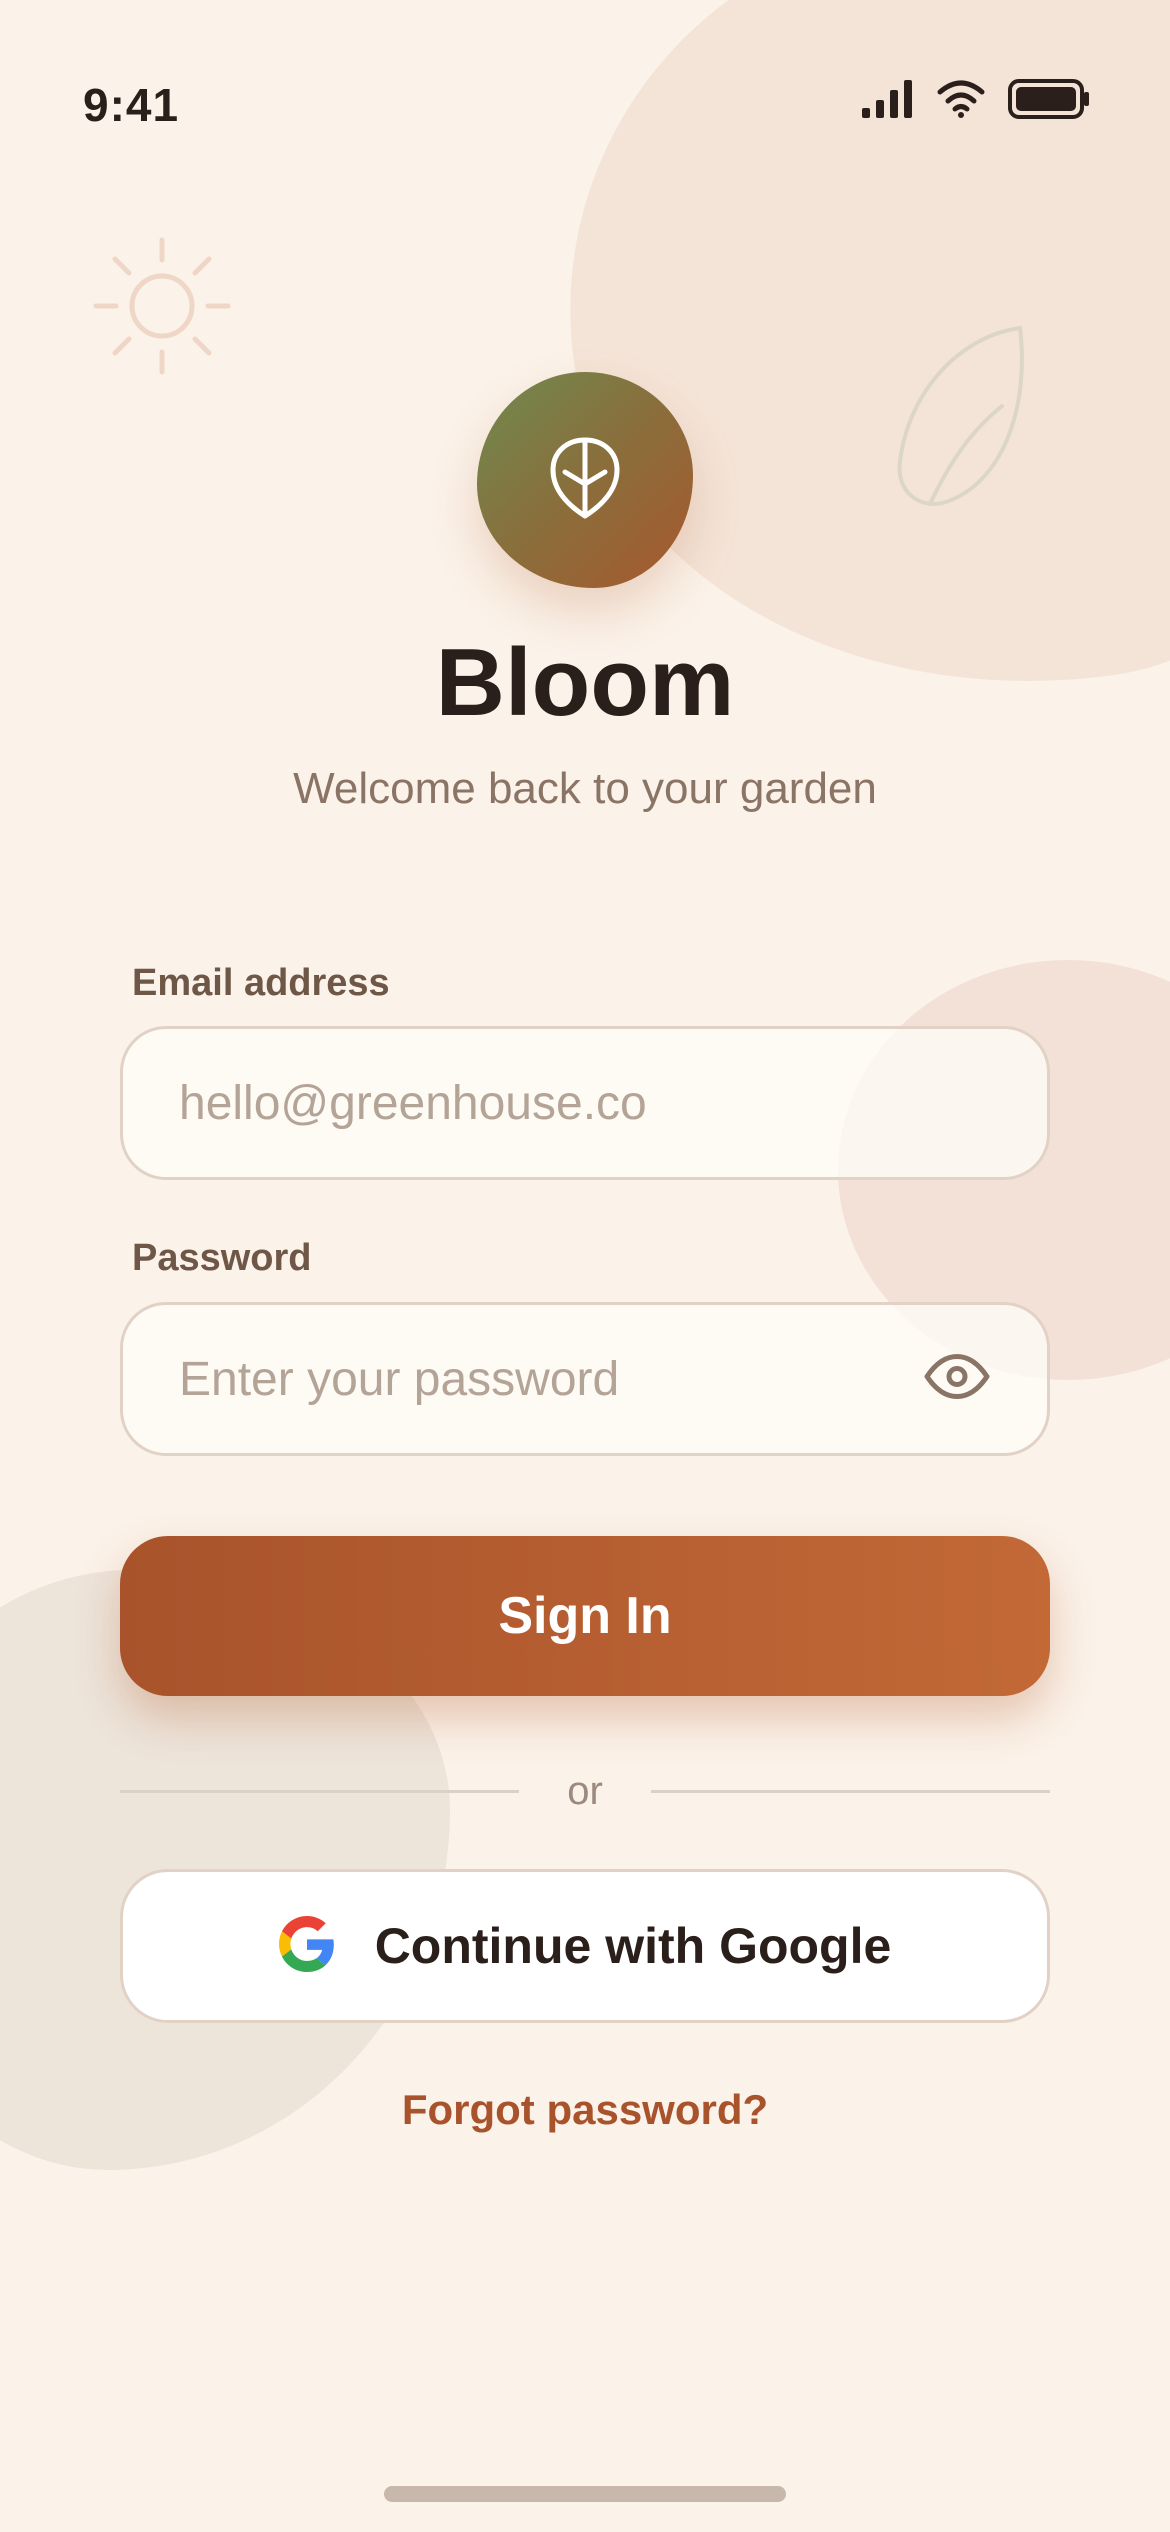 The image size is (1170, 2532). Describe the element at coordinates (585, 788) in the screenshot. I see `tagline: Welcome back to your garden` at that location.